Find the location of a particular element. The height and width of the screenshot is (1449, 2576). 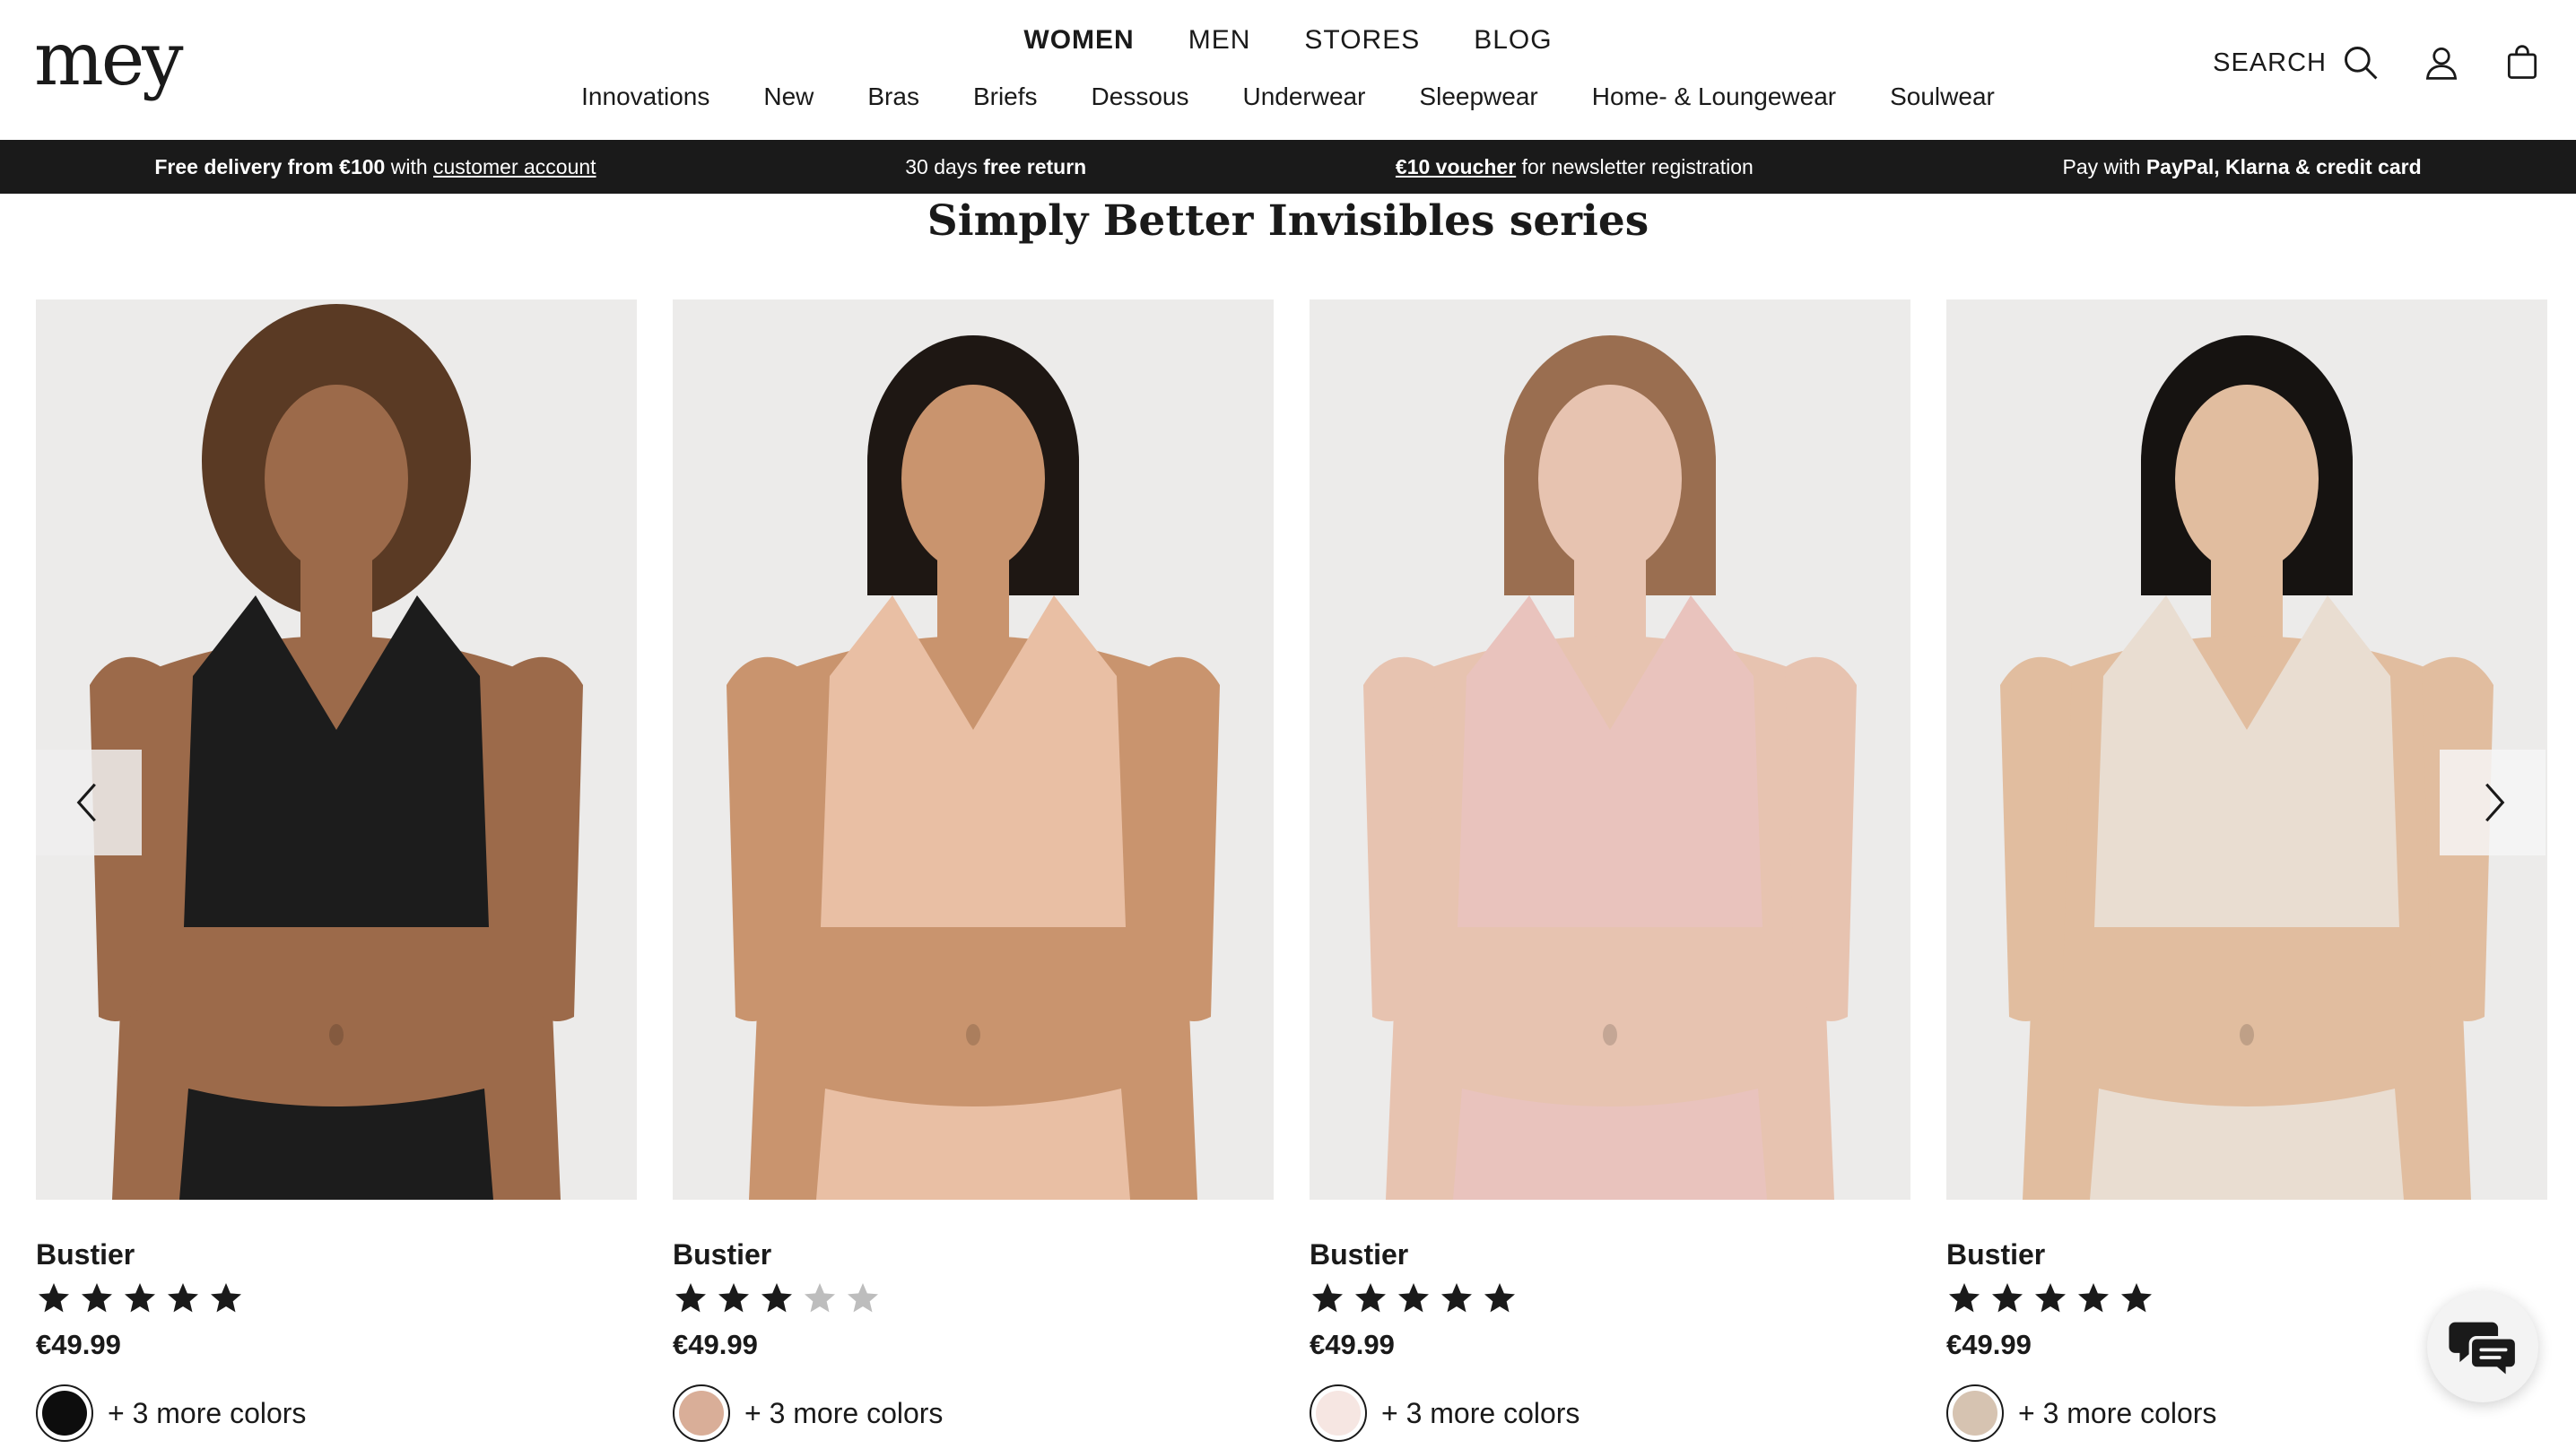

category-innovations: Innovations is located at coordinates (645, 96).